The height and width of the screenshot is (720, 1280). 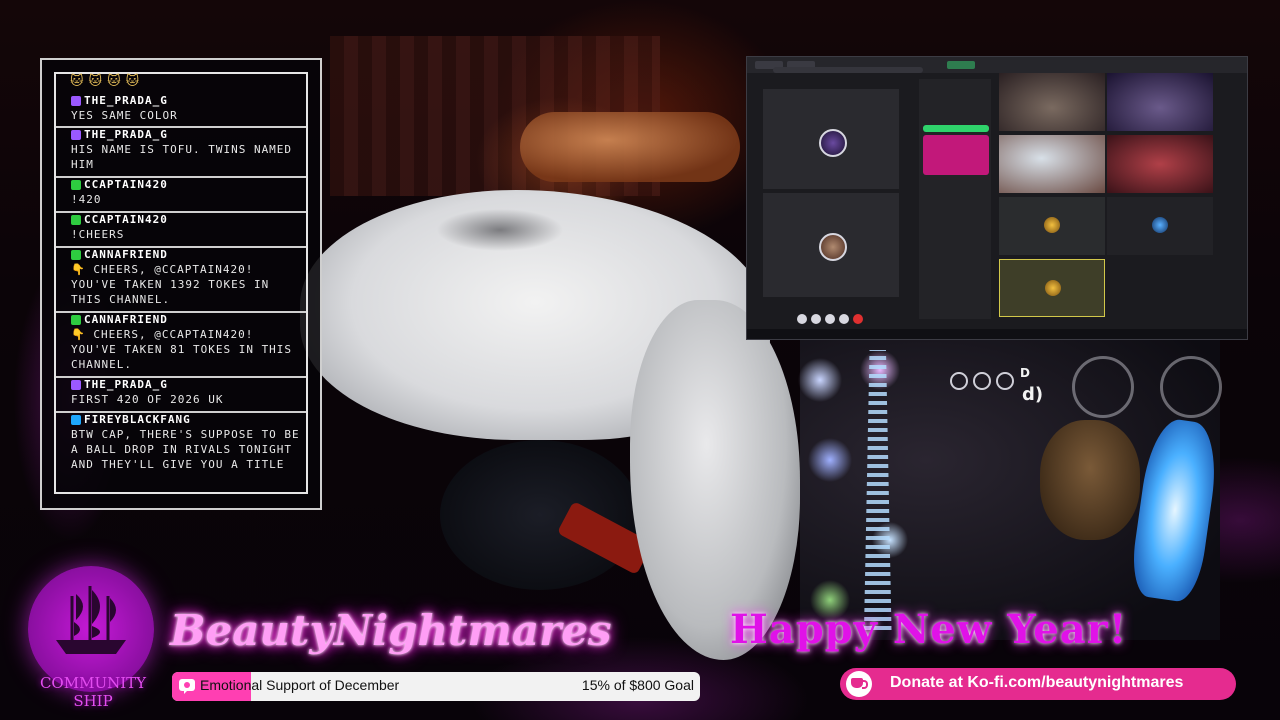 I want to click on browser-tab, so click(x=961, y=65).